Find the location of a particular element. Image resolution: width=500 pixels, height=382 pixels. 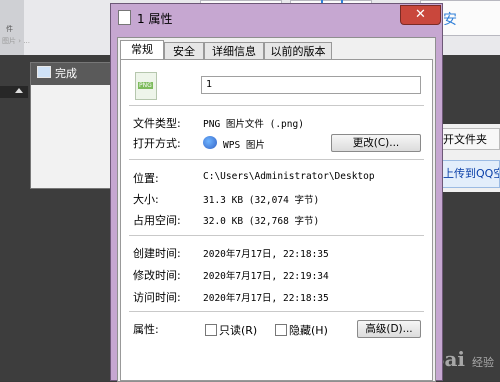

title-bar: 1 属性 ✕ is located at coordinates (276, 18).